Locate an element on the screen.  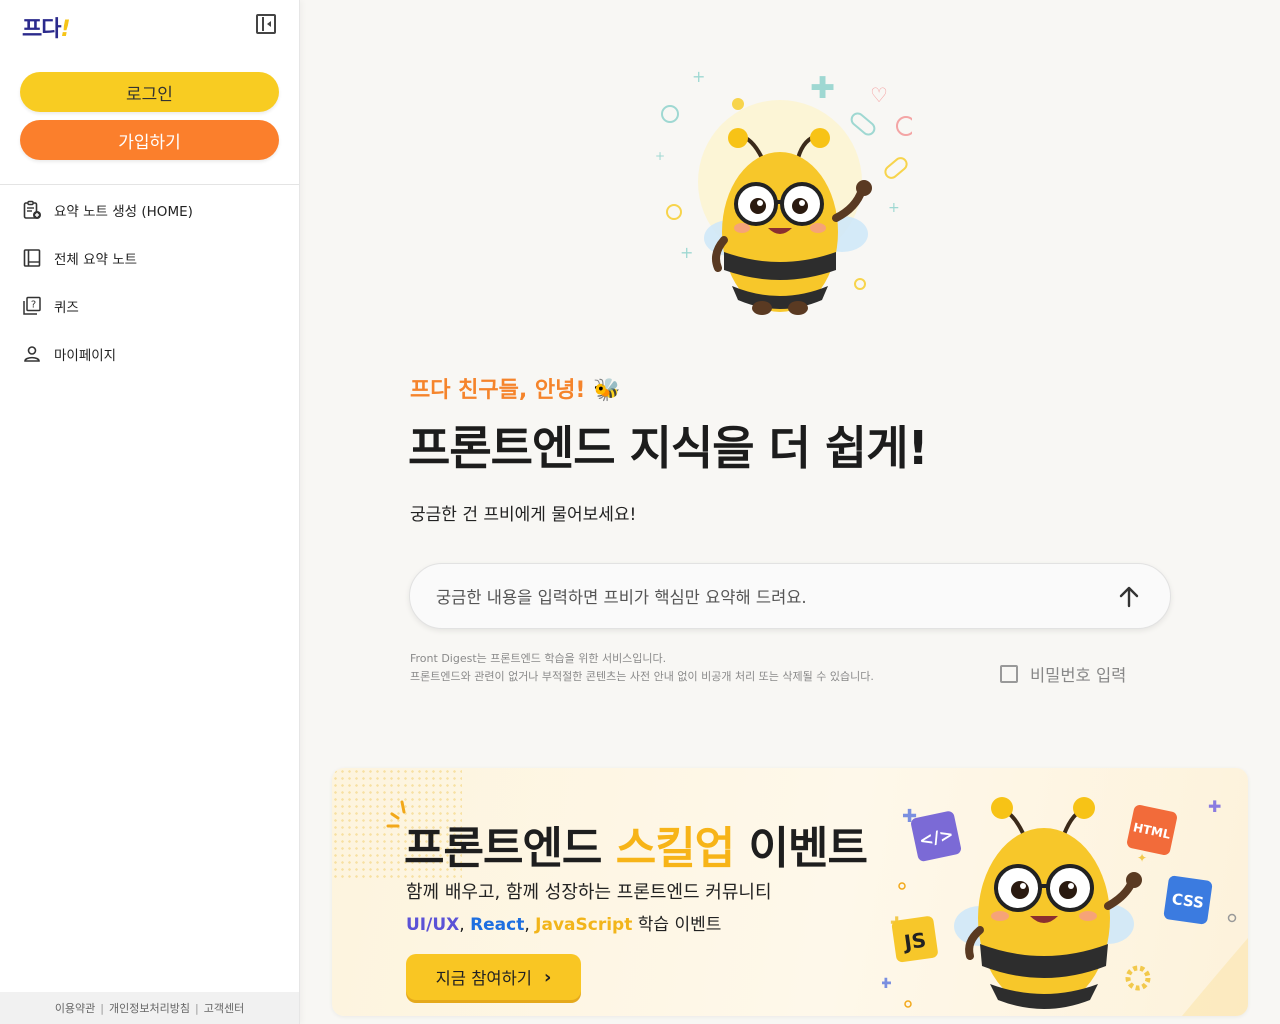
sidebar-item-quiz: ? 퀴즈 is located at coordinates (149, 306).